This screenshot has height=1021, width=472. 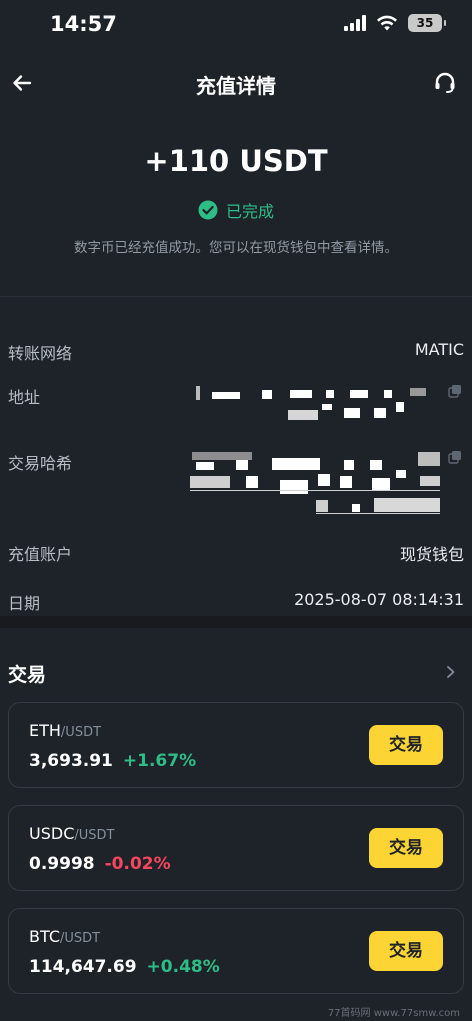 I want to click on nav-bar: 充值详情, so click(x=236, y=83).